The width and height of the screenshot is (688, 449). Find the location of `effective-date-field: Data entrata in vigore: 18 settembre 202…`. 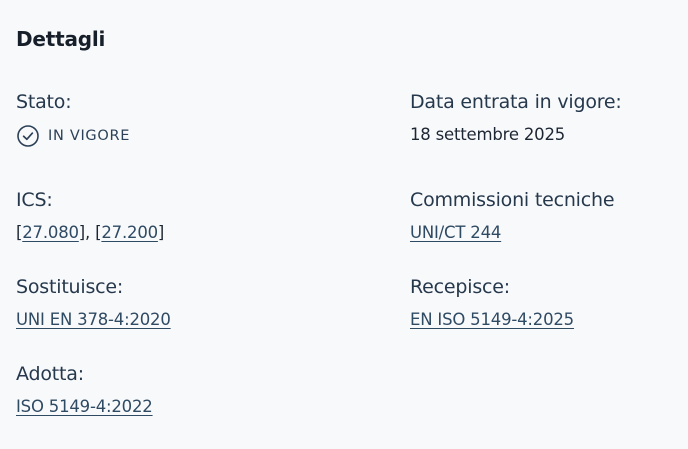

effective-date-field: Data entrata in vigore: 18 settembre 202… is located at coordinates (516, 118).